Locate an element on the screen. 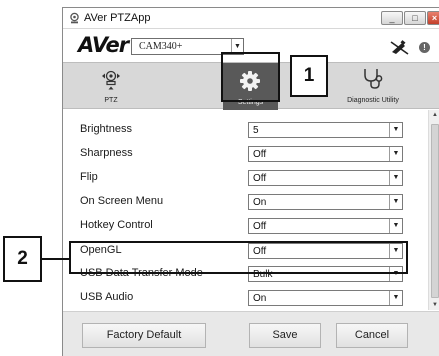 This screenshot has width=439, height=356. tab-diagnostic-label: Diagnostic Utility is located at coordinates (373, 100).